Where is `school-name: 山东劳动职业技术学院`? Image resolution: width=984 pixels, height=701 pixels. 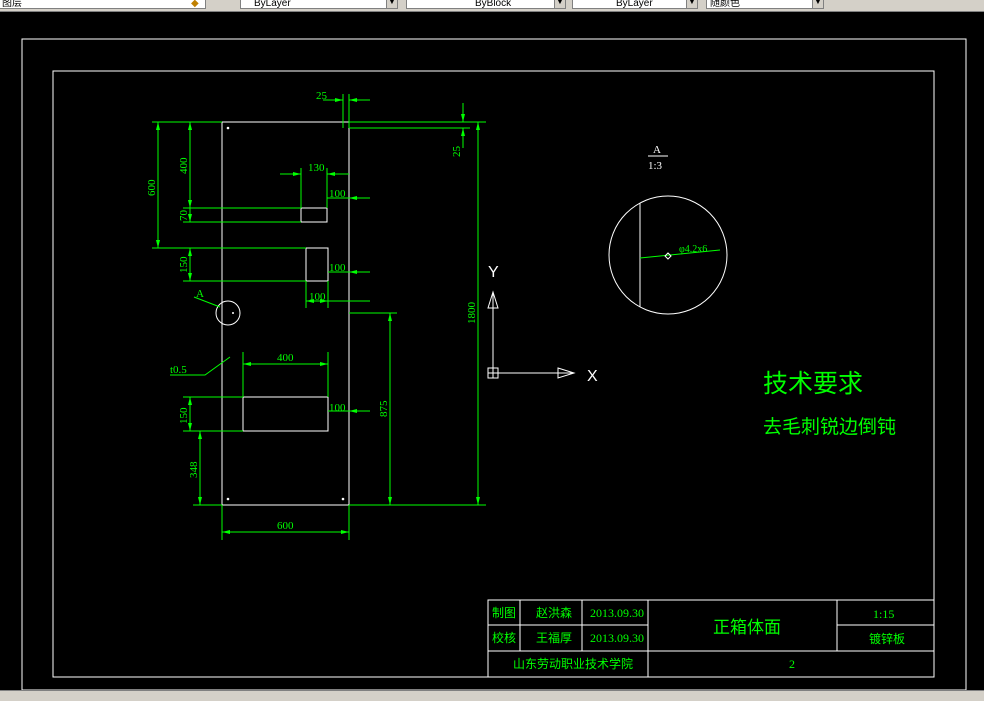
school-name: 山东劳动职业技术学院 is located at coordinates (573, 663).